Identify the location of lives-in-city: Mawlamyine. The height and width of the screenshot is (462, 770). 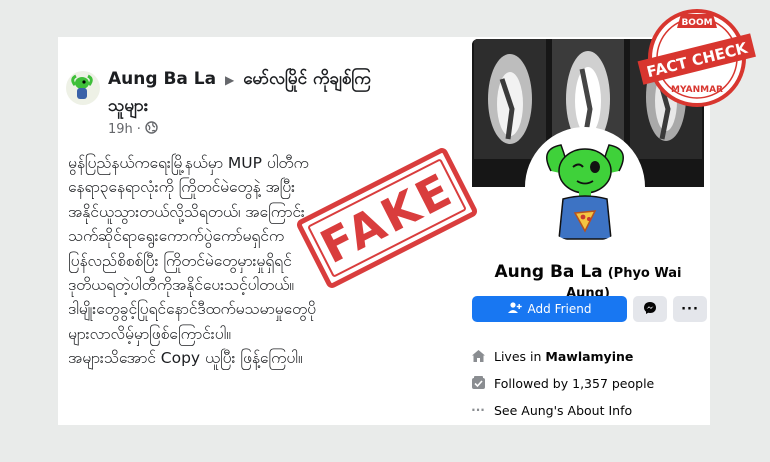
(589, 356).